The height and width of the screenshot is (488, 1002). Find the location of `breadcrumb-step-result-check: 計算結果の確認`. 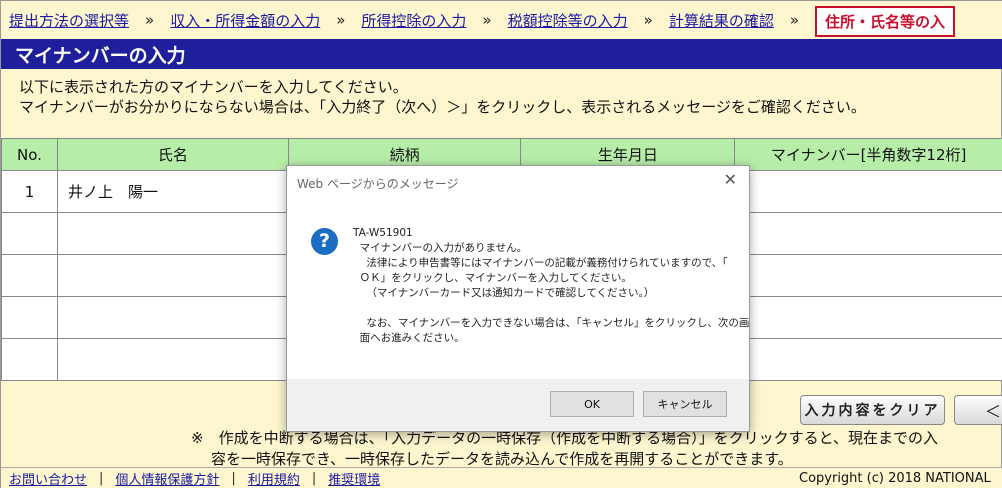

breadcrumb-step-result-check: 計算結果の確認 is located at coordinates (721, 20).